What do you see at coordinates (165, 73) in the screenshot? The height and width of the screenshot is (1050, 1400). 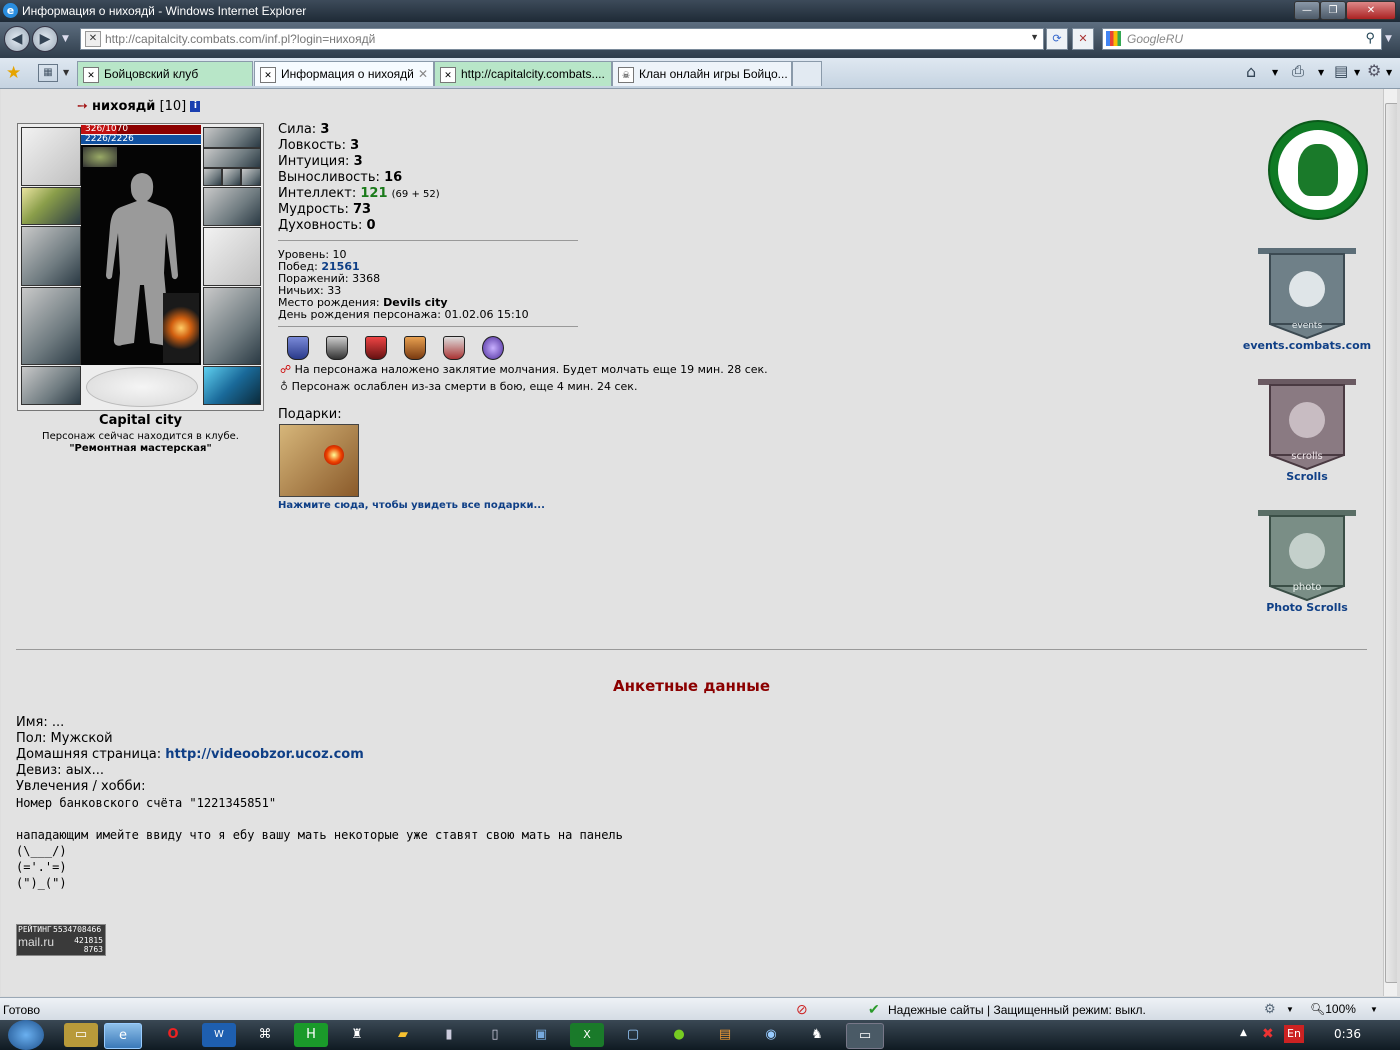 I see `tab-fight-club: ✕ Бойцовский клуб` at bounding box center [165, 73].